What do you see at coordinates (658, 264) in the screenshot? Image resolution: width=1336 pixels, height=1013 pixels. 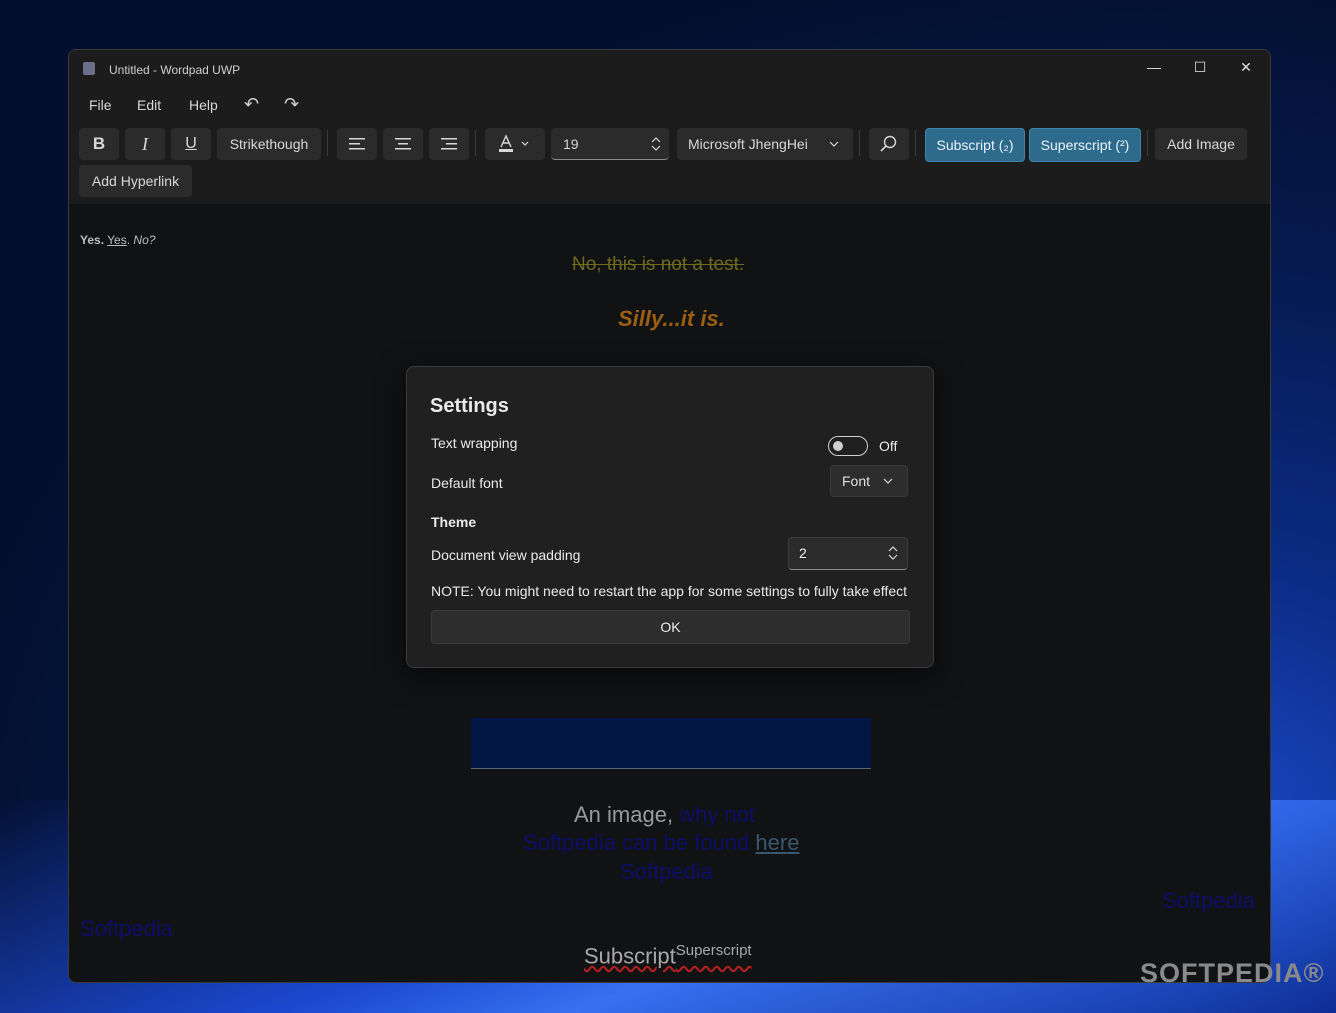 I see `strikethrough-line: No, this is not a test.` at bounding box center [658, 264].